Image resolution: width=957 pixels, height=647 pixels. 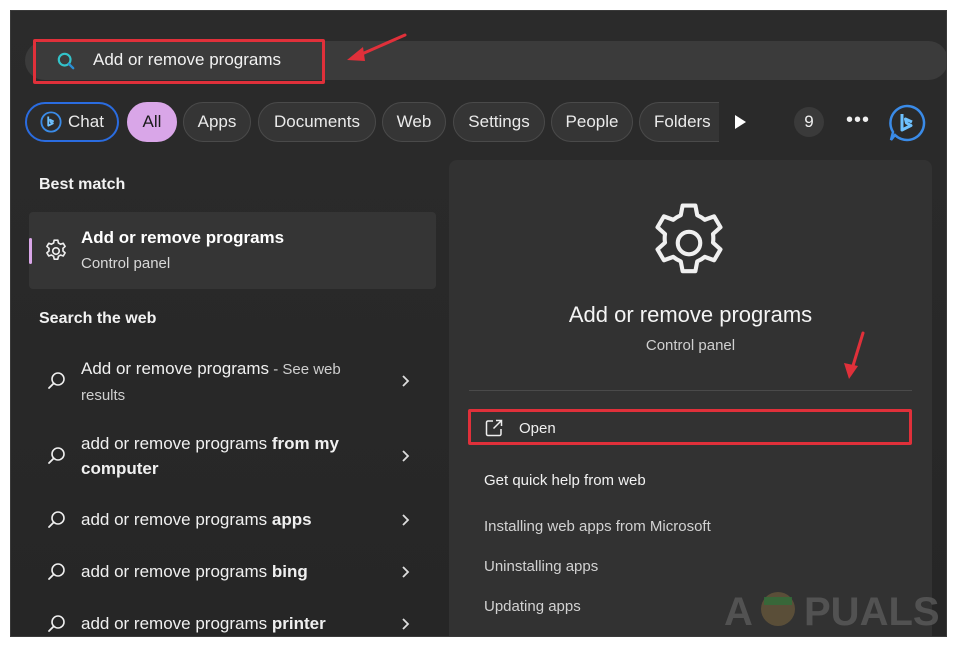 What do you see at coordinates (86, 121) in the screenshot?
I see `chip-label: Chat` at bounding box center [86, 121].